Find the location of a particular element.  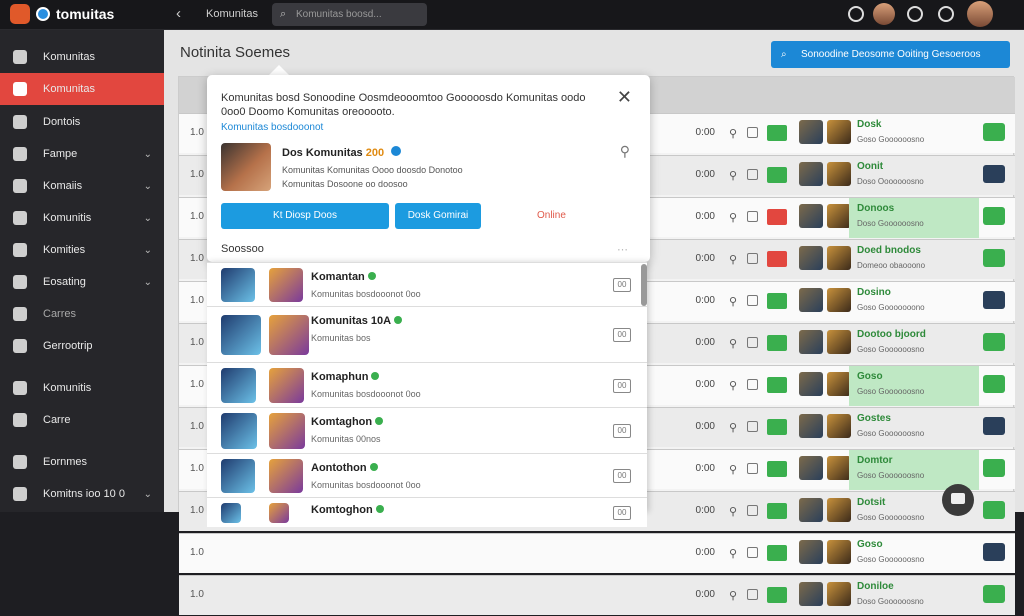

search-icon: ⌕ is located at coordinates (784, 54).